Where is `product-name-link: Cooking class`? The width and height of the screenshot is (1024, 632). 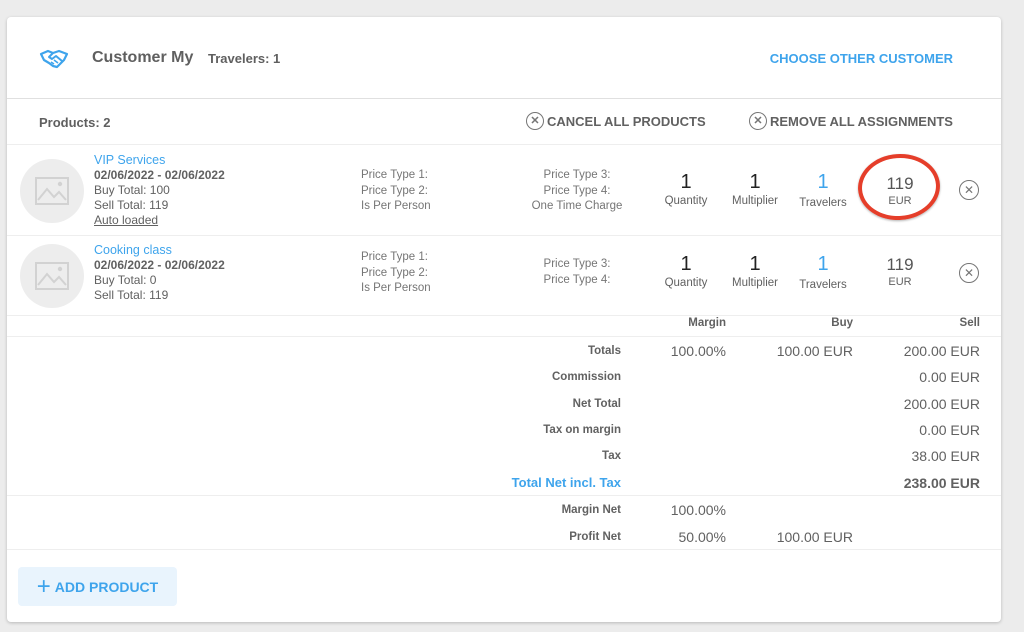
product-name-link: Cooking class is located at coordinates (159, 250).